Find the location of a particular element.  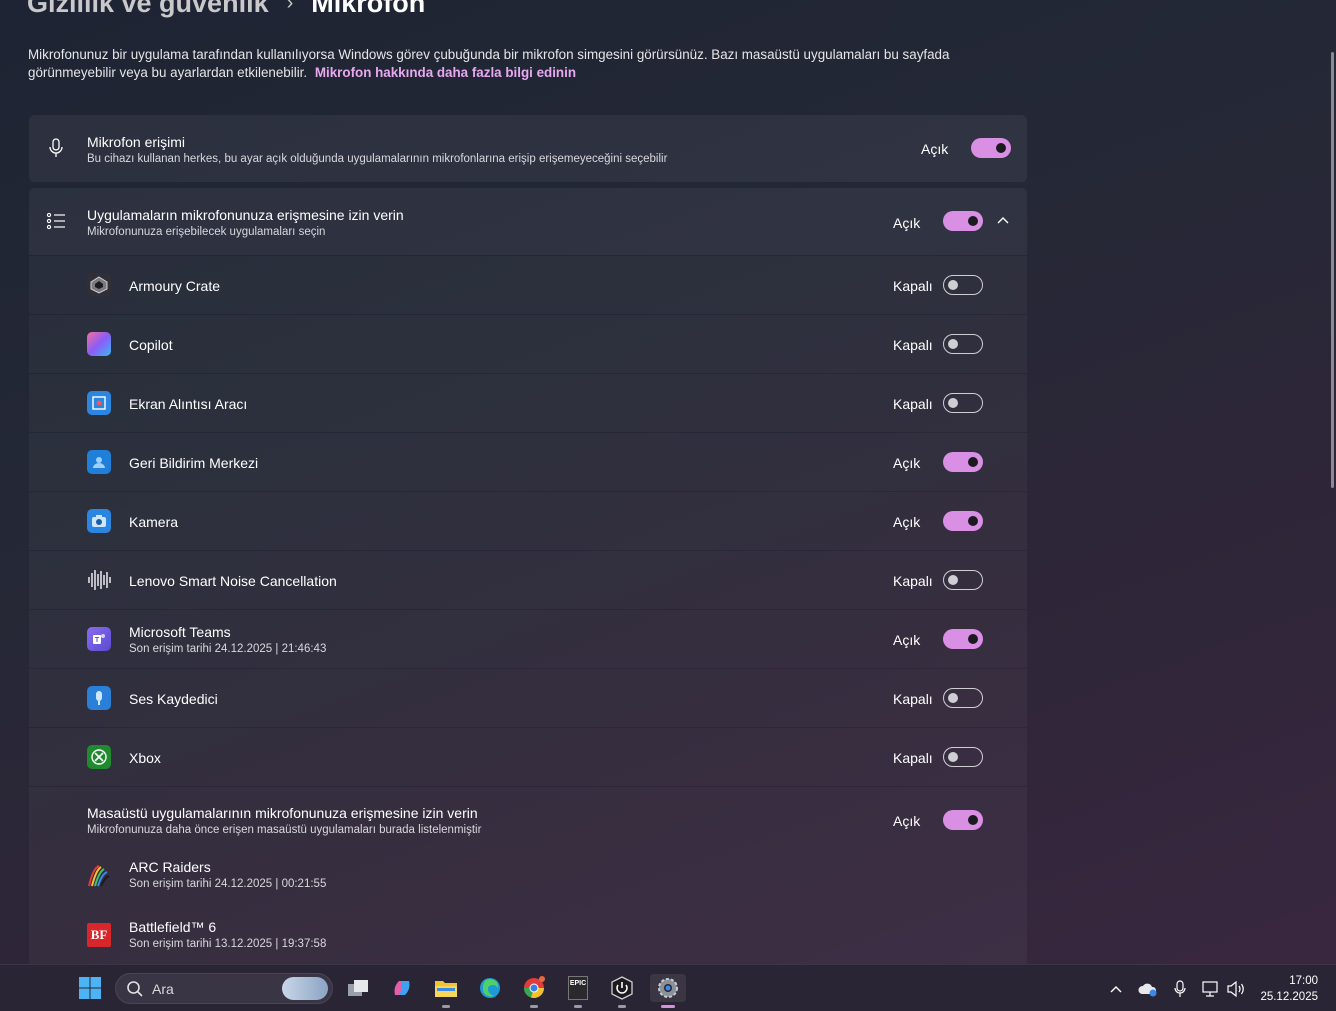

taskbar: Ara EPIC 17:00 25.12.2025 is located at coordinates (668, 987).